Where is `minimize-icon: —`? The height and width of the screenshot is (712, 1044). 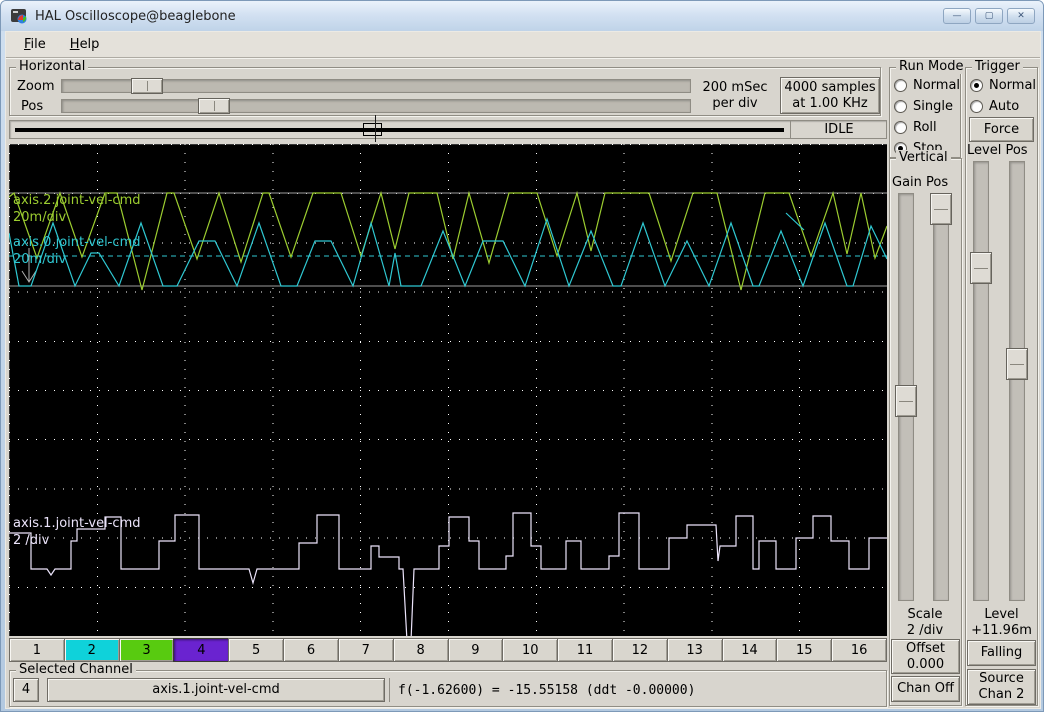 minimize-icon: — is located at coordinates (957, 16).